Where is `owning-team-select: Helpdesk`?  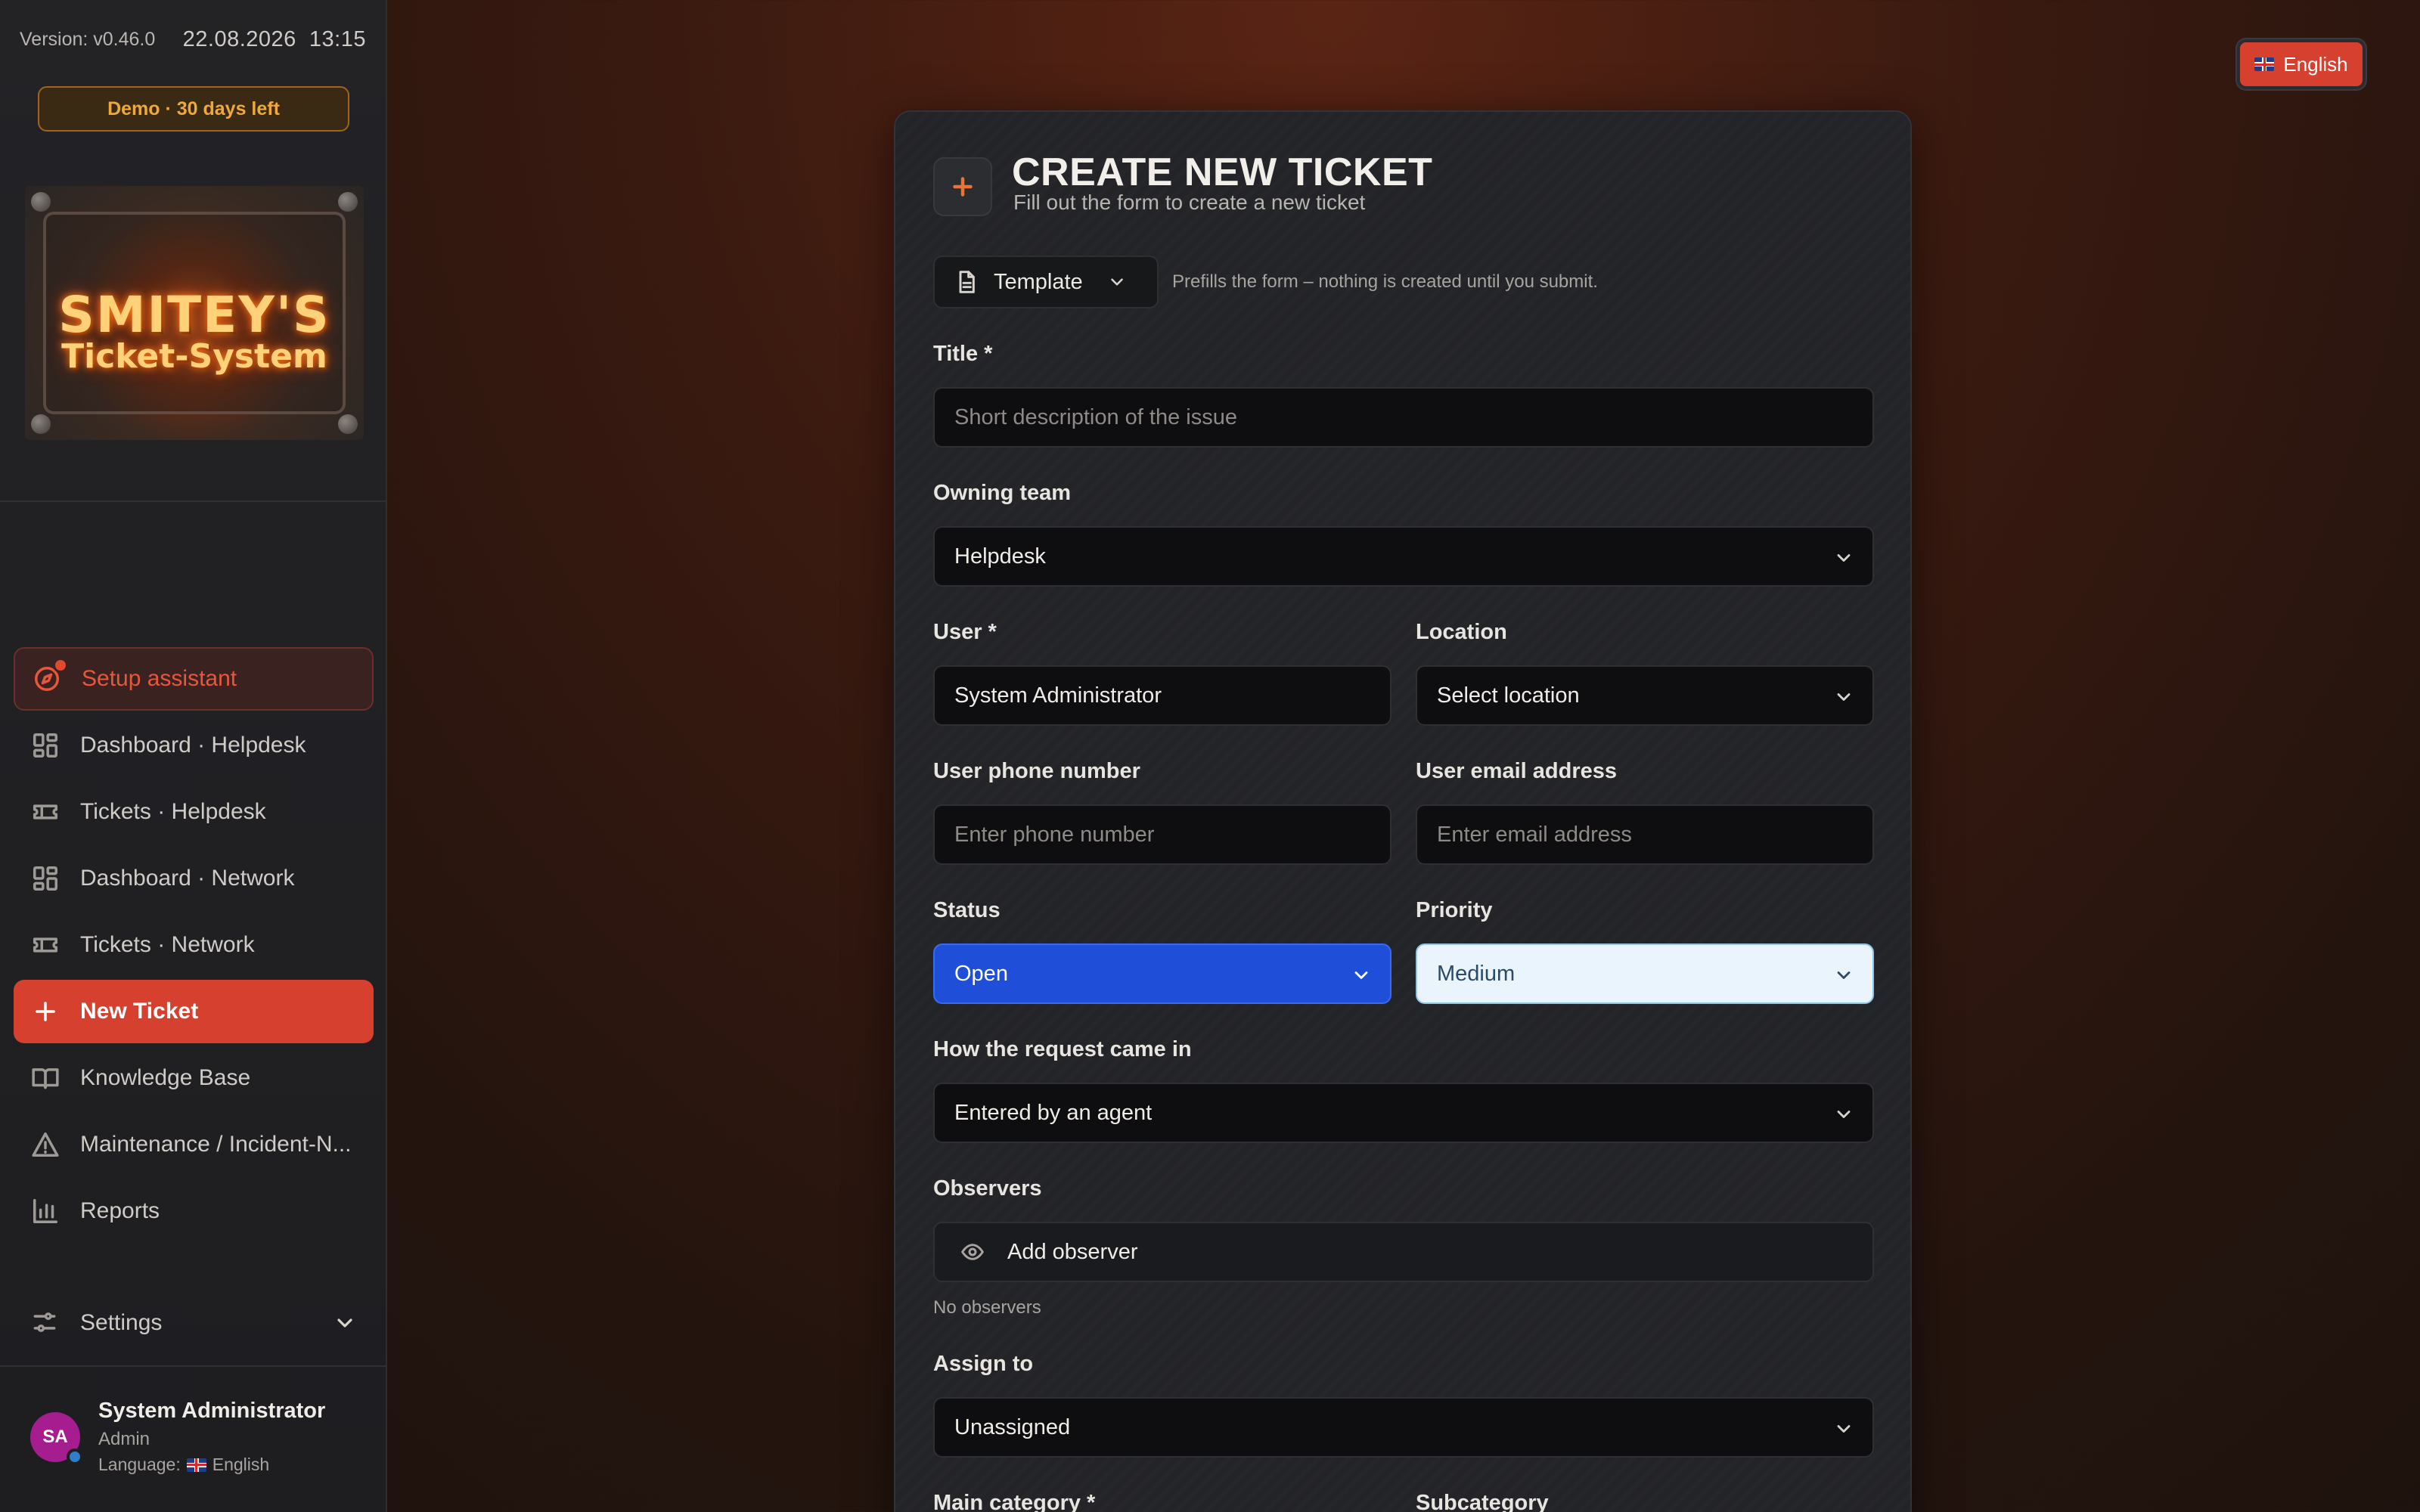 owning-team-select: Helpdesk is located at coordinates (1403, 556).